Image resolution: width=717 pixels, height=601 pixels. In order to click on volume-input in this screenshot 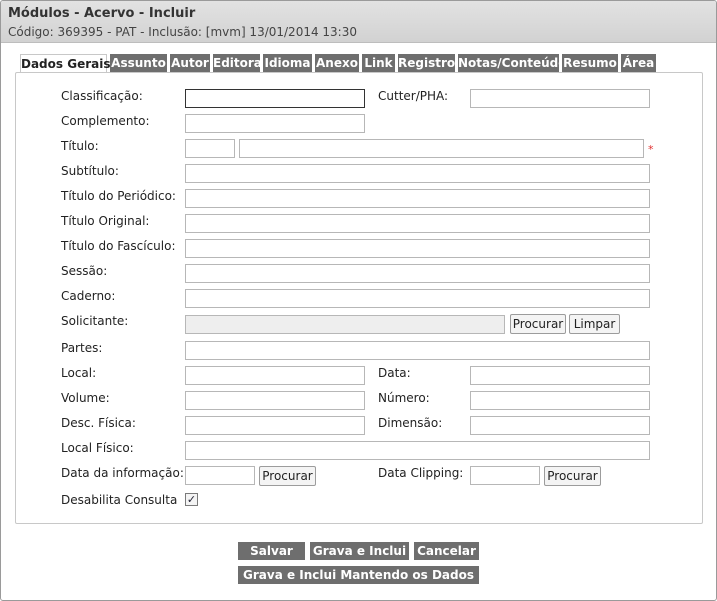, I will do `click(275, 400)`.